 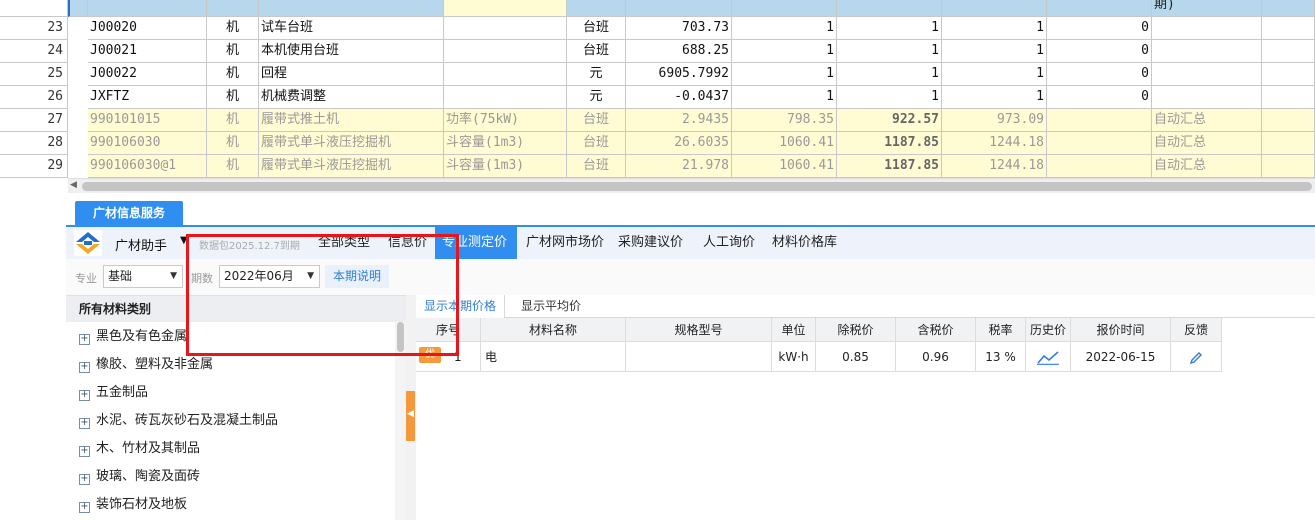 I want to click on trend-chart-icon, so click(x=1048, y=357).